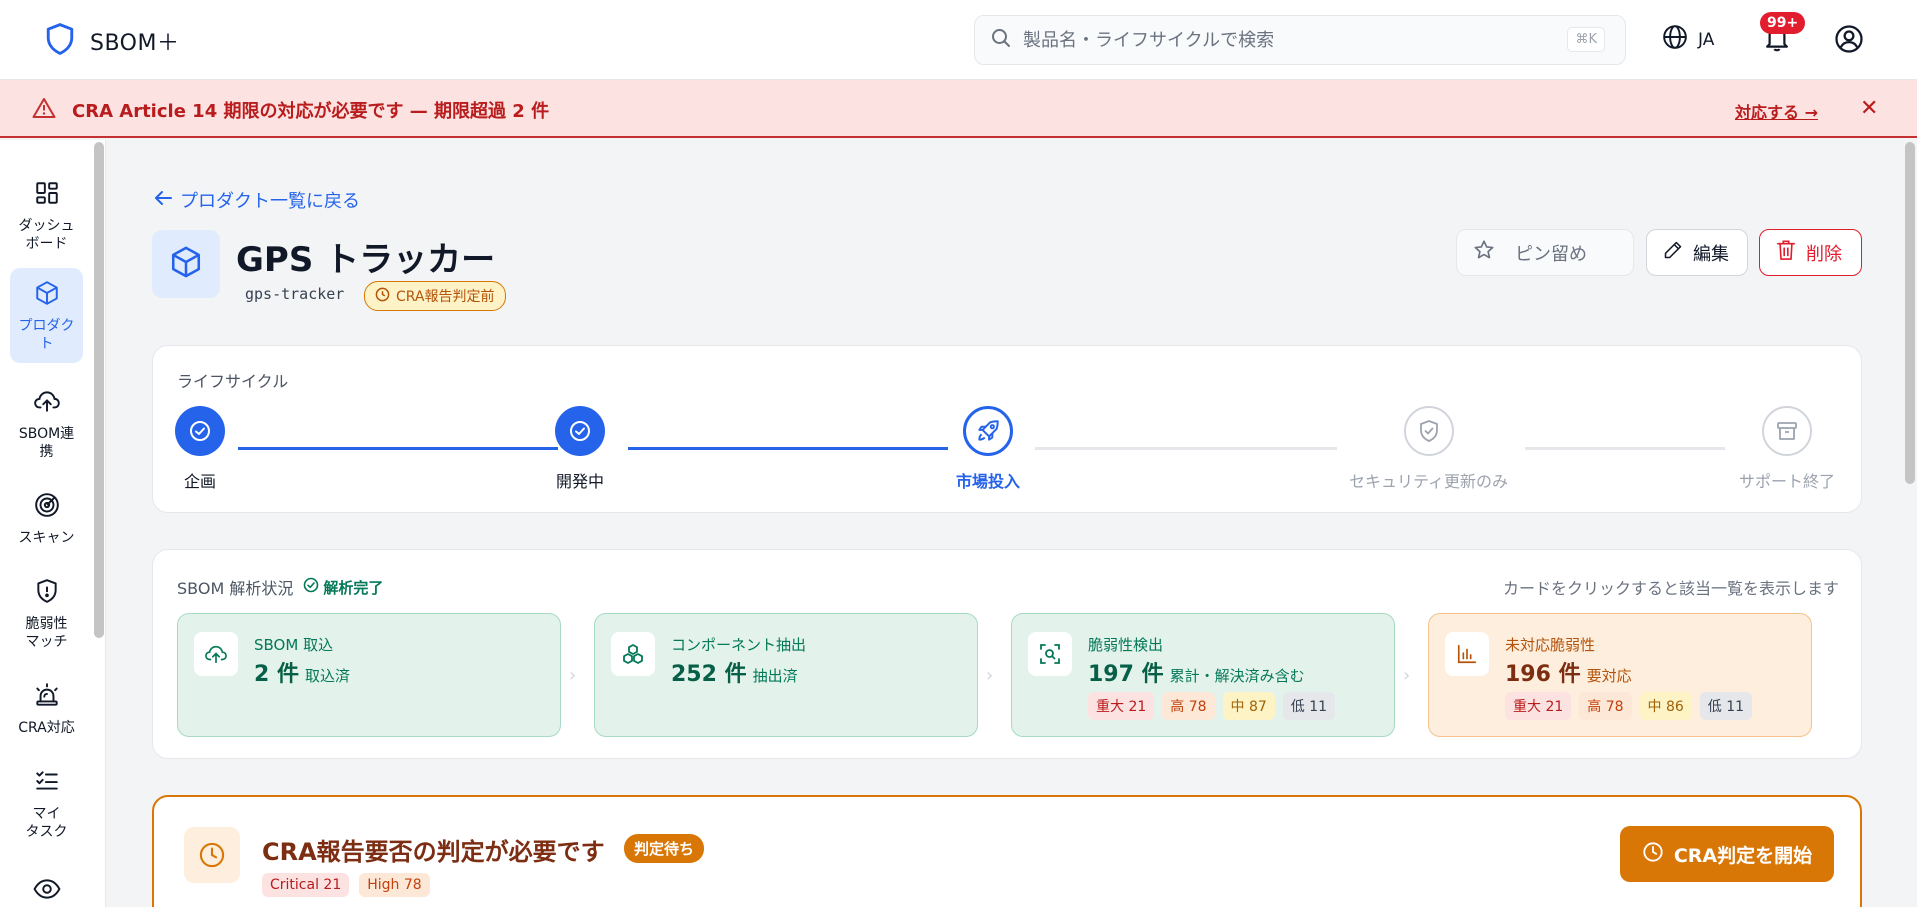 This screenshot has width=1917, height=907. What do you see at coordinates (1673, 252) in the screenshot?
I see `pencil-icon` at bounding box center [1673, 252].